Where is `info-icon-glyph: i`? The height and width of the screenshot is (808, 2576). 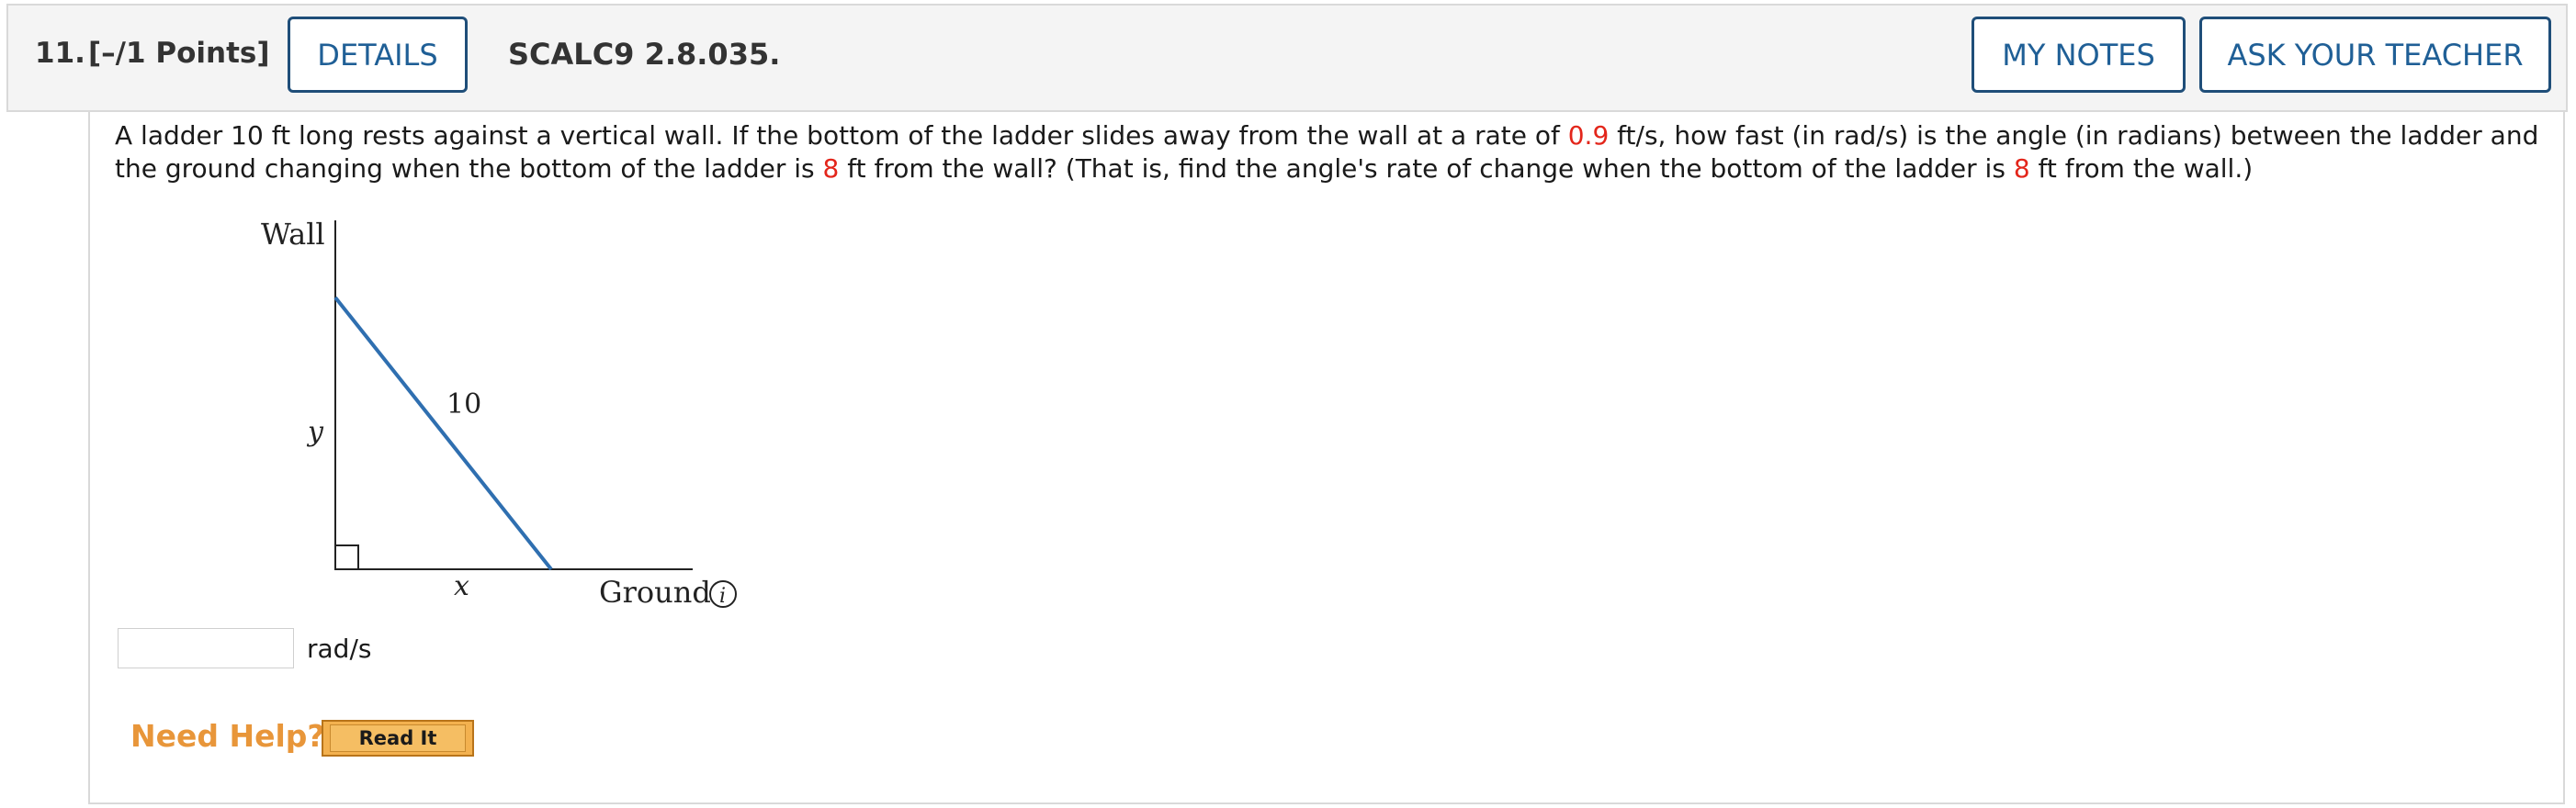
info-icon-glyph: i is located at coordinates (722, 597).